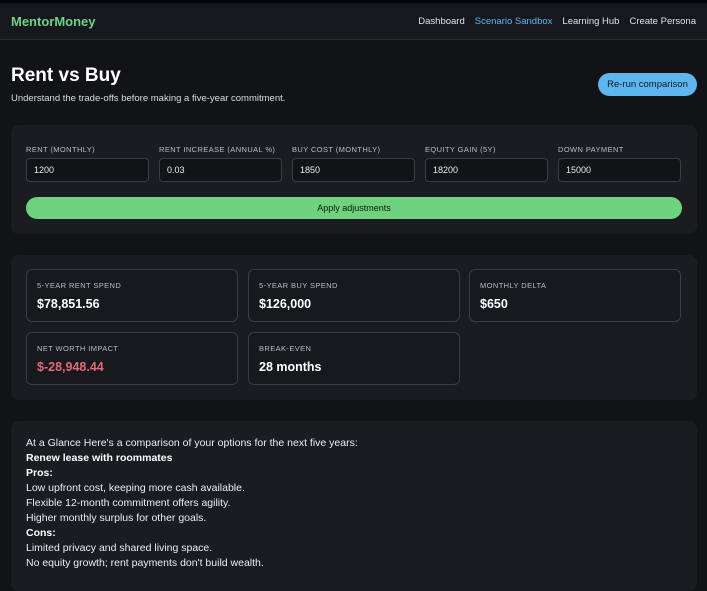 The width and height of the screenshot is (707, 591). I want to click on nav-learning-hub: Learning Hub, so click(590, 21).